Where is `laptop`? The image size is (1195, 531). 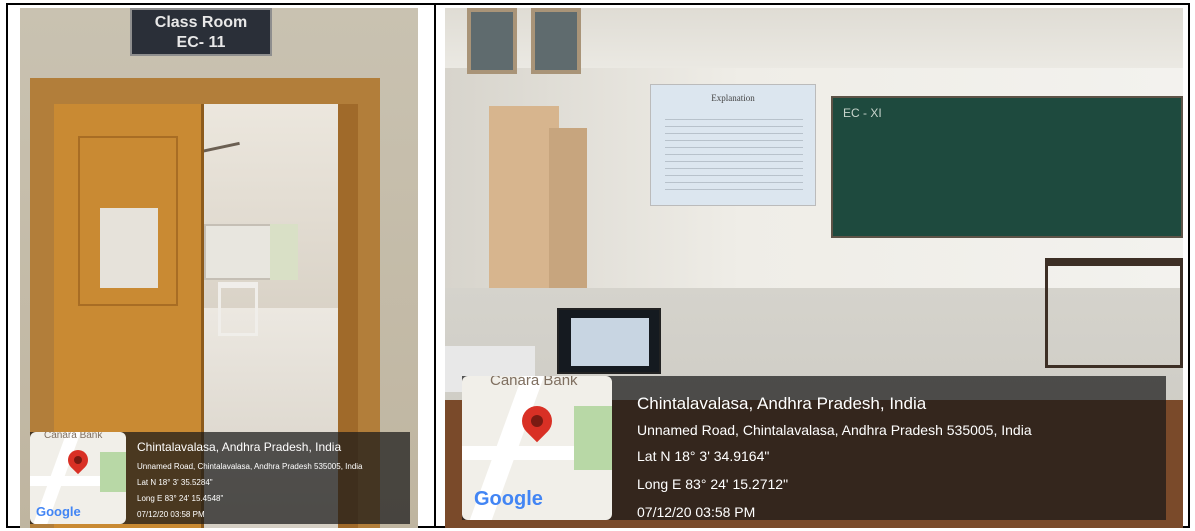 laptop is located at coordinates (609, 341).